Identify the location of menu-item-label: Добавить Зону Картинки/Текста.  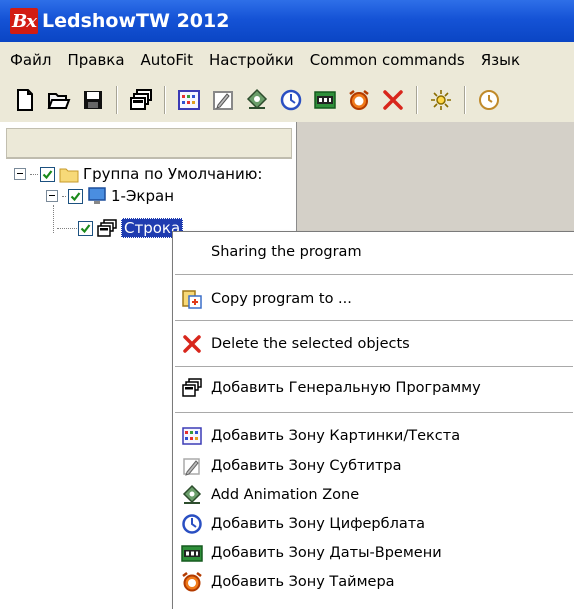
(336, 436).